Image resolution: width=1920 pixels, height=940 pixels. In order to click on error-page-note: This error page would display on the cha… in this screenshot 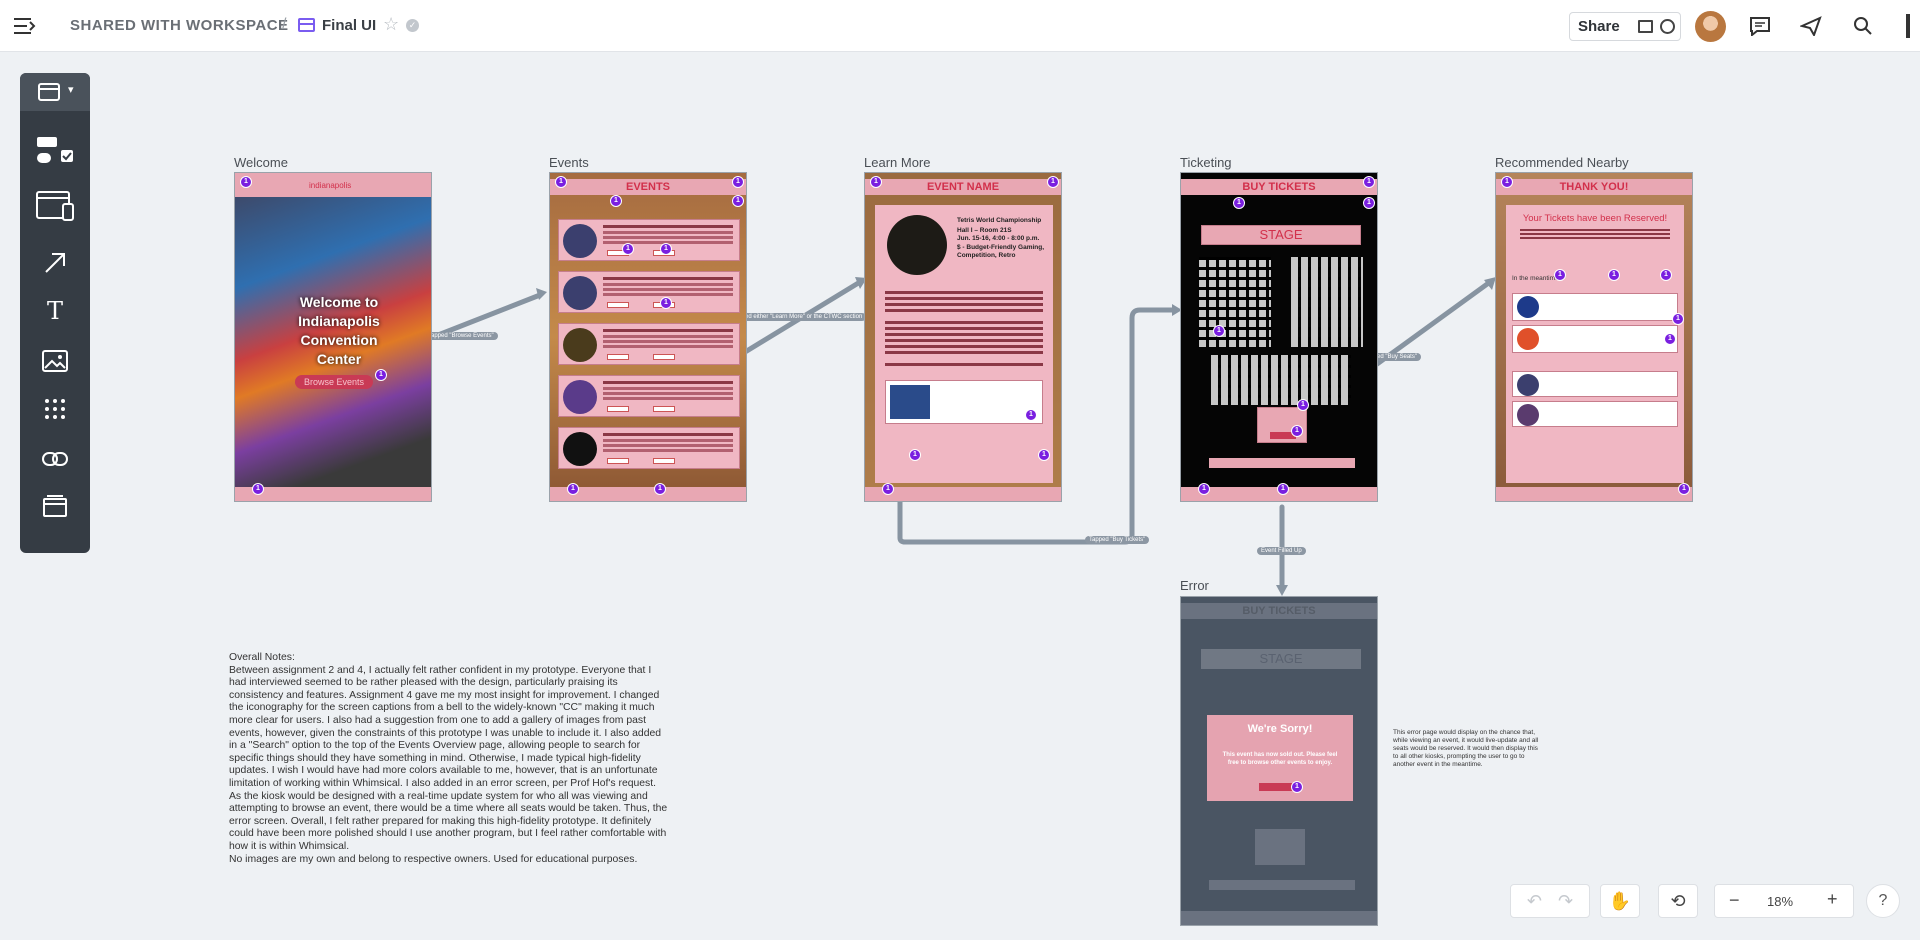, I will do `click(1468, 749)`.